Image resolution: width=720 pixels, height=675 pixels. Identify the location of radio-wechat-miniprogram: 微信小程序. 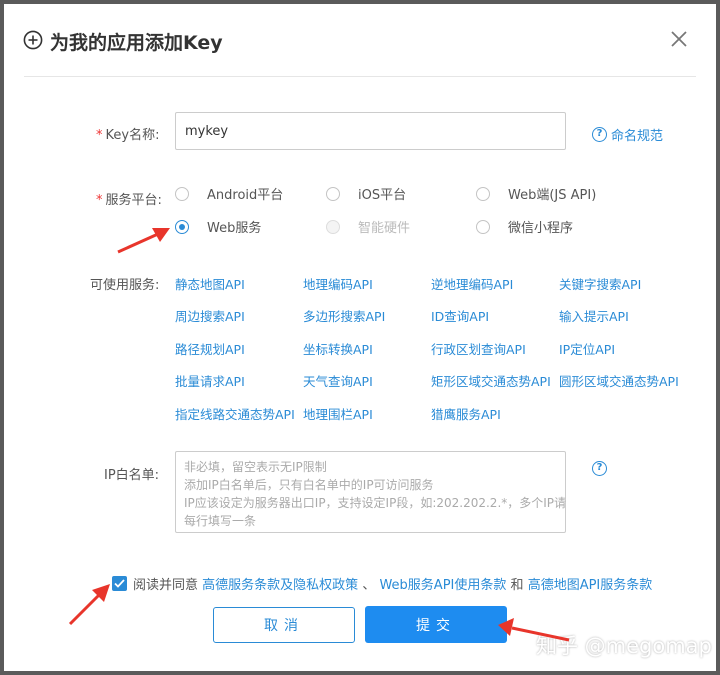
(524, 226).